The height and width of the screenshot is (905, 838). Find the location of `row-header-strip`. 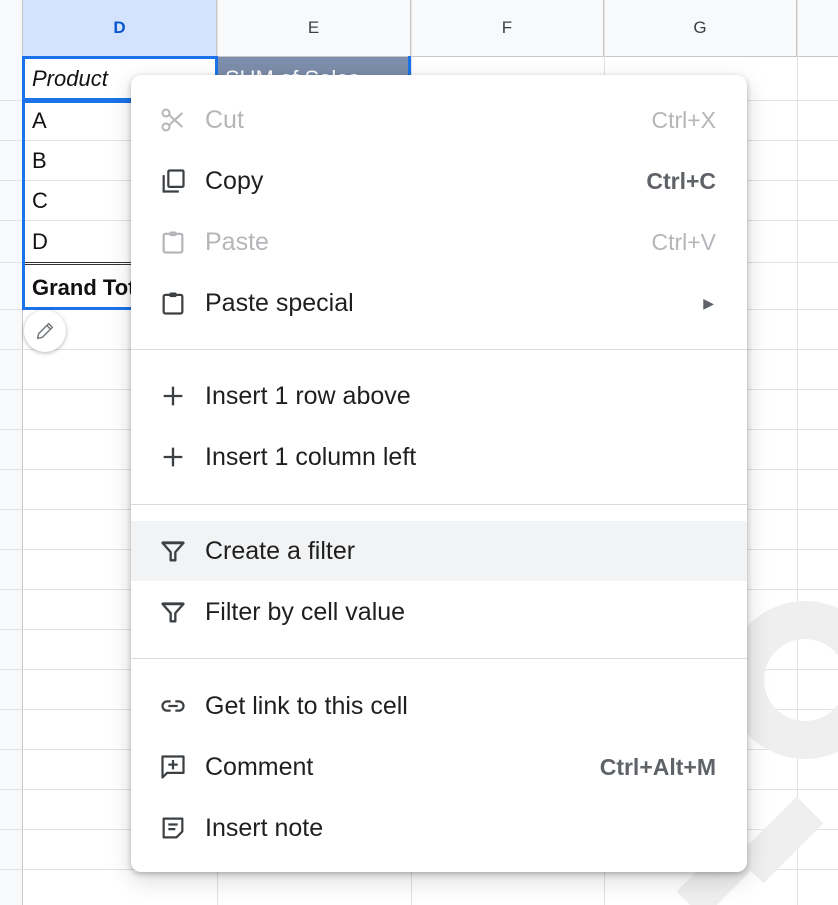

row-header-strip is located at coordinates (11, 481).